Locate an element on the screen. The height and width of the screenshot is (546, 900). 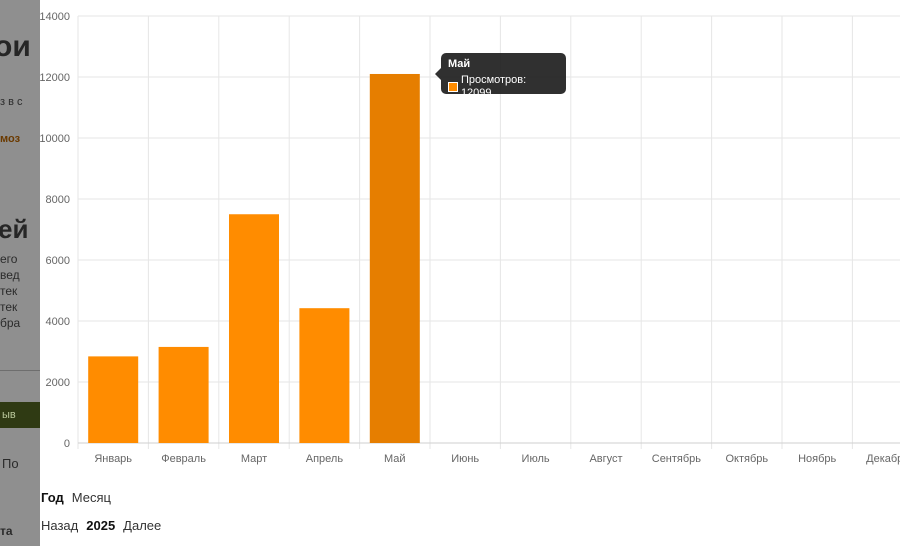
y-tick-label: 8000 is located at coordinates (58, 200).